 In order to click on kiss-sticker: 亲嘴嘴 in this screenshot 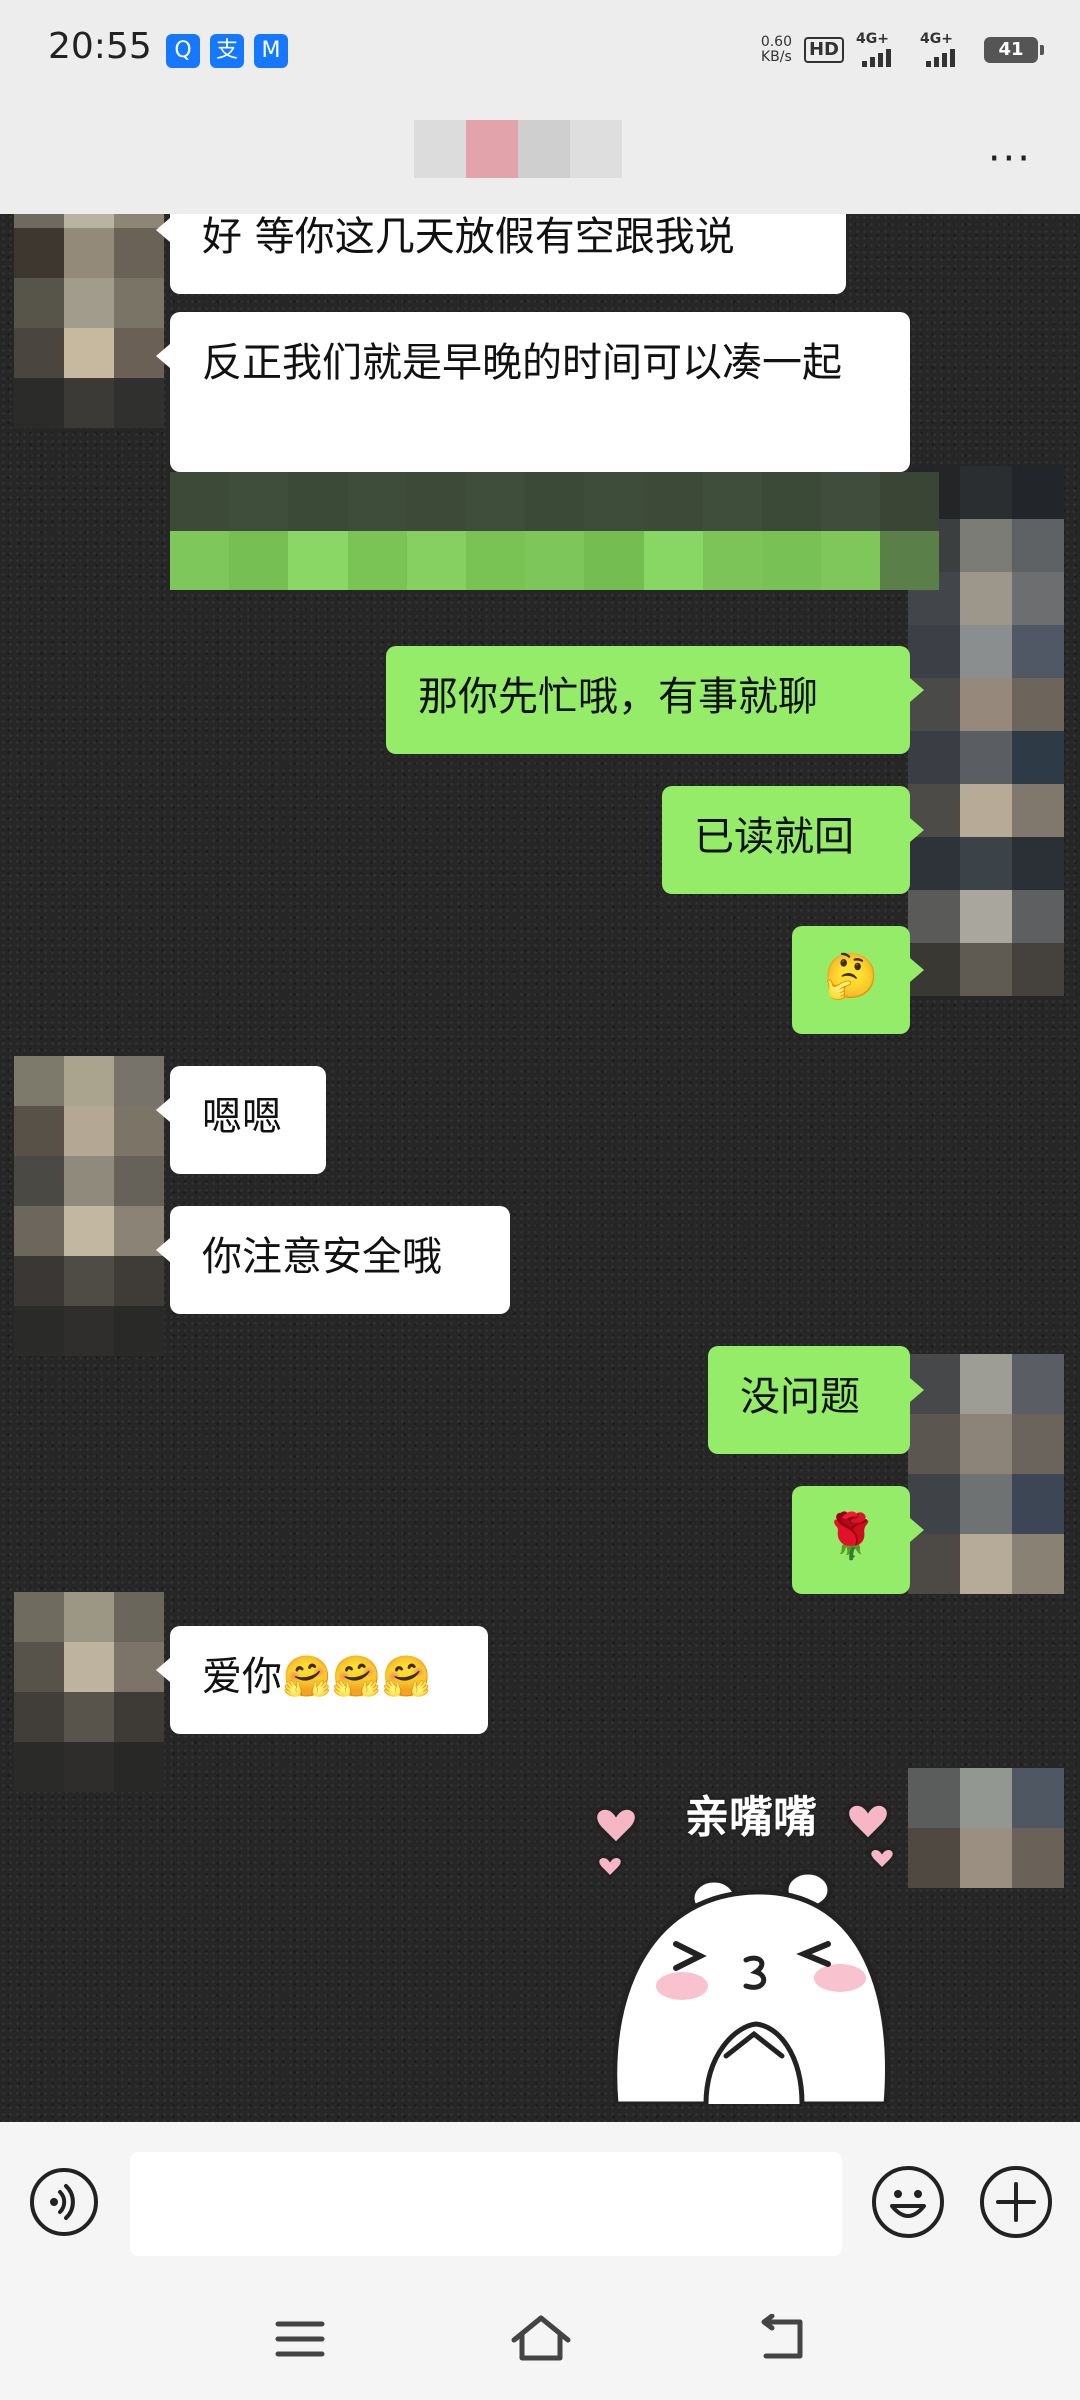, I will do `click(749, 1940)`.